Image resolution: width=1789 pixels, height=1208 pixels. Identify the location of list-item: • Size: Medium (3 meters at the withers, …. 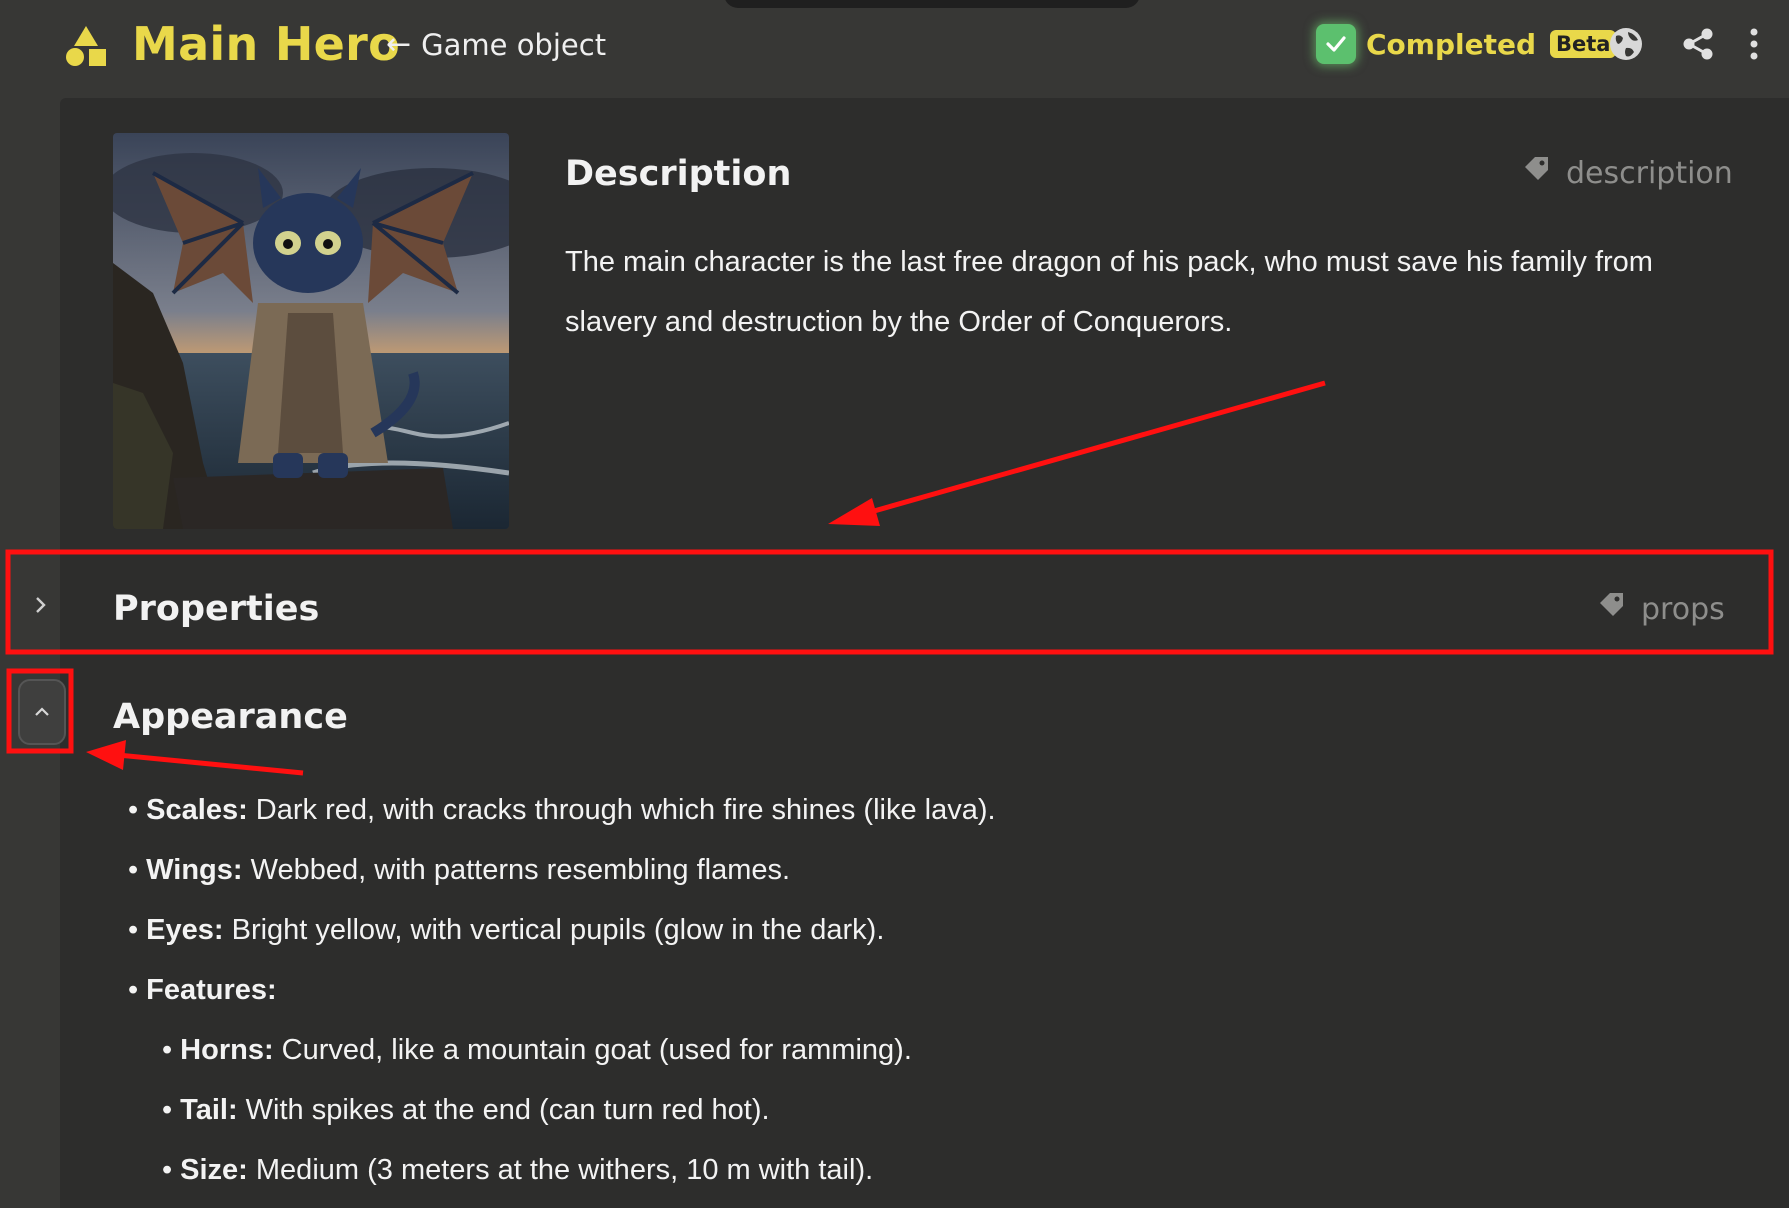
(518, 1170).